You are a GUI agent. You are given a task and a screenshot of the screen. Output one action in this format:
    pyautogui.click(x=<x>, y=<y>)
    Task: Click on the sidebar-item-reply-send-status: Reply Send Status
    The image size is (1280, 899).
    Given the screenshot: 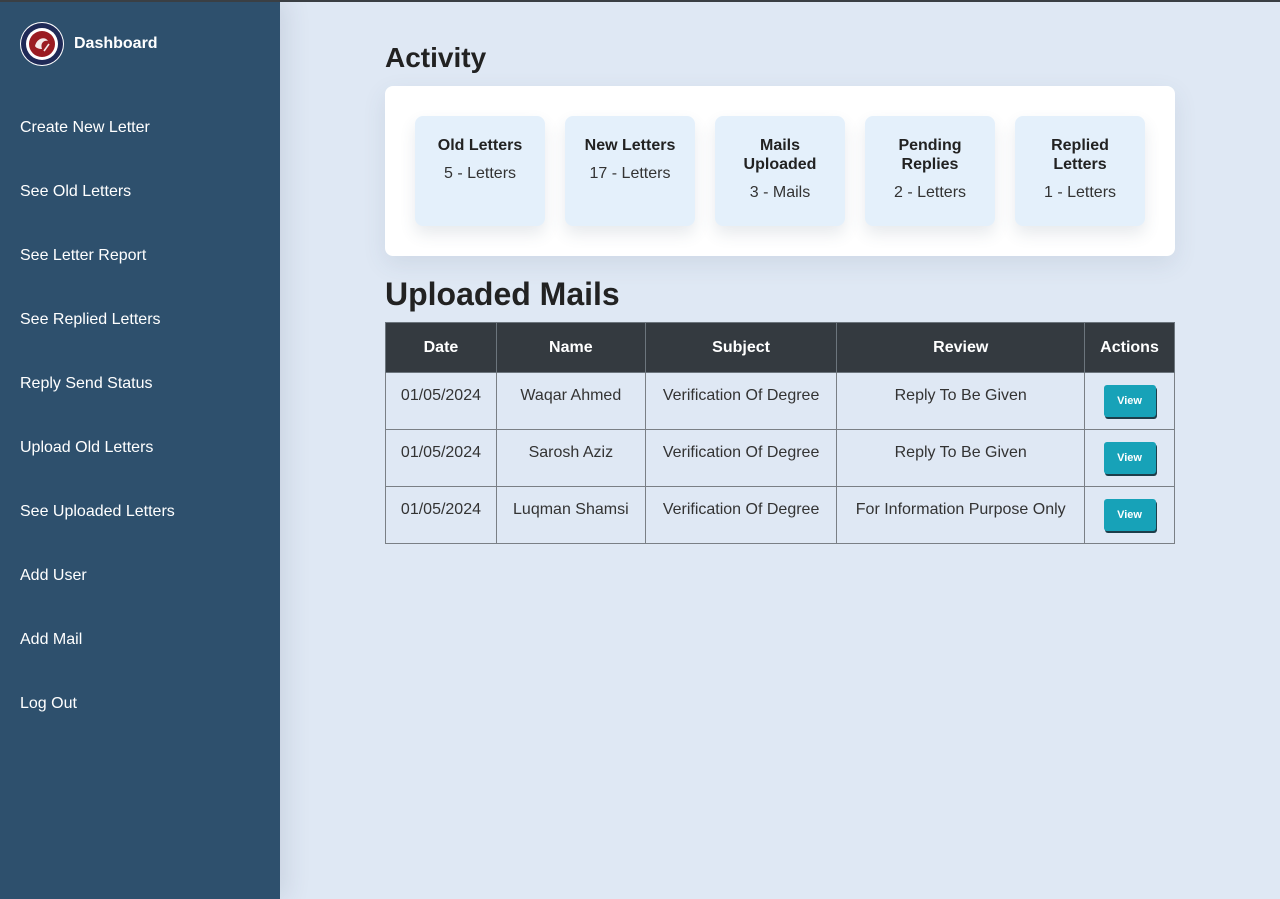 What is the action you would take?
    pyautogui.click(x=97, y=384)
    